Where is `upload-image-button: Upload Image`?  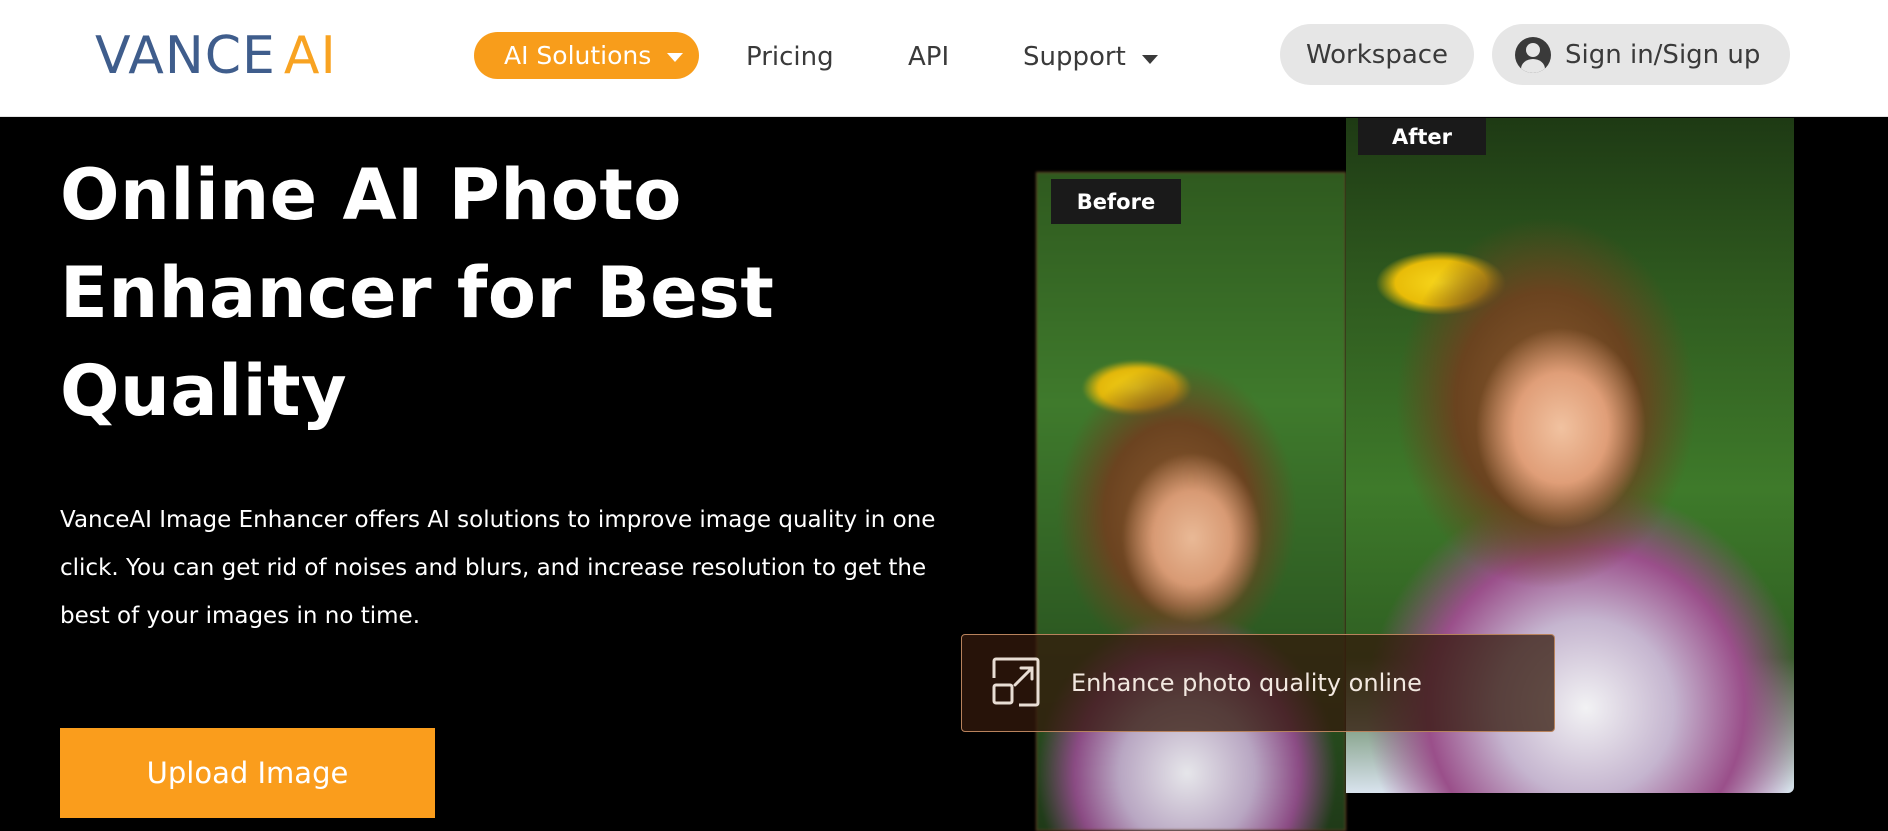 upload-image-button: Upload Image is located at coordinates (247, 773).